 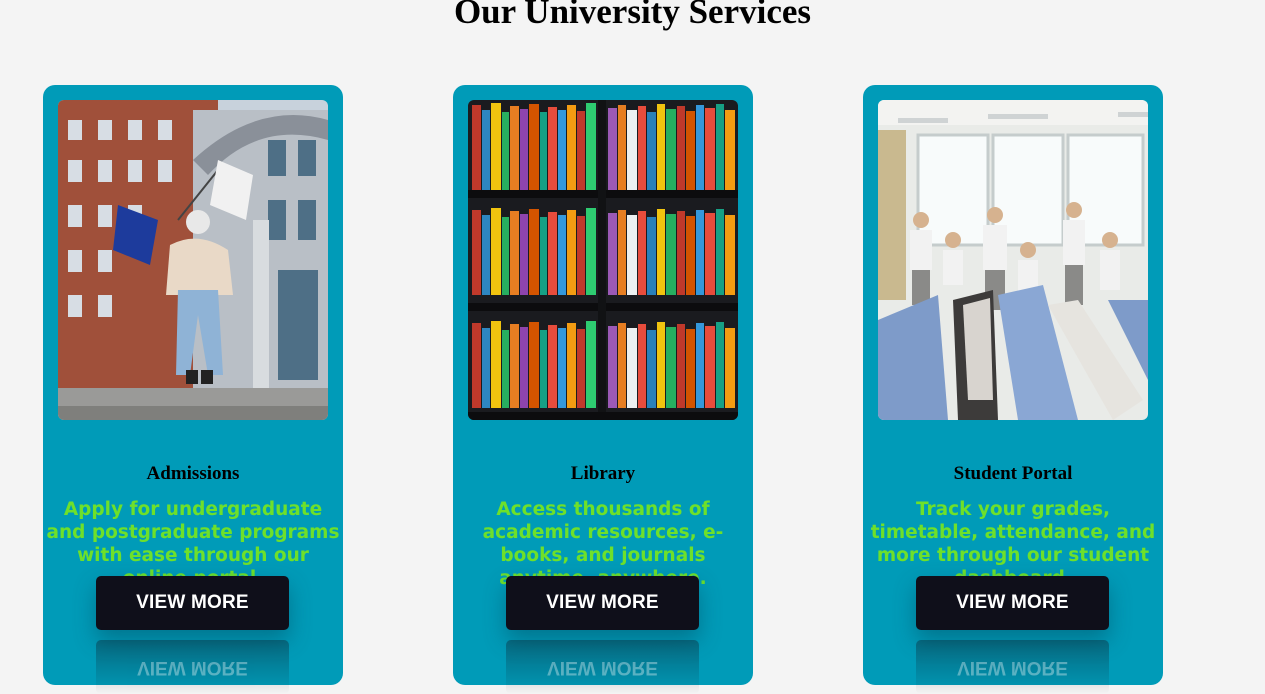 I want to click on card-title: Student Portal, so click(x=1013, y=473).